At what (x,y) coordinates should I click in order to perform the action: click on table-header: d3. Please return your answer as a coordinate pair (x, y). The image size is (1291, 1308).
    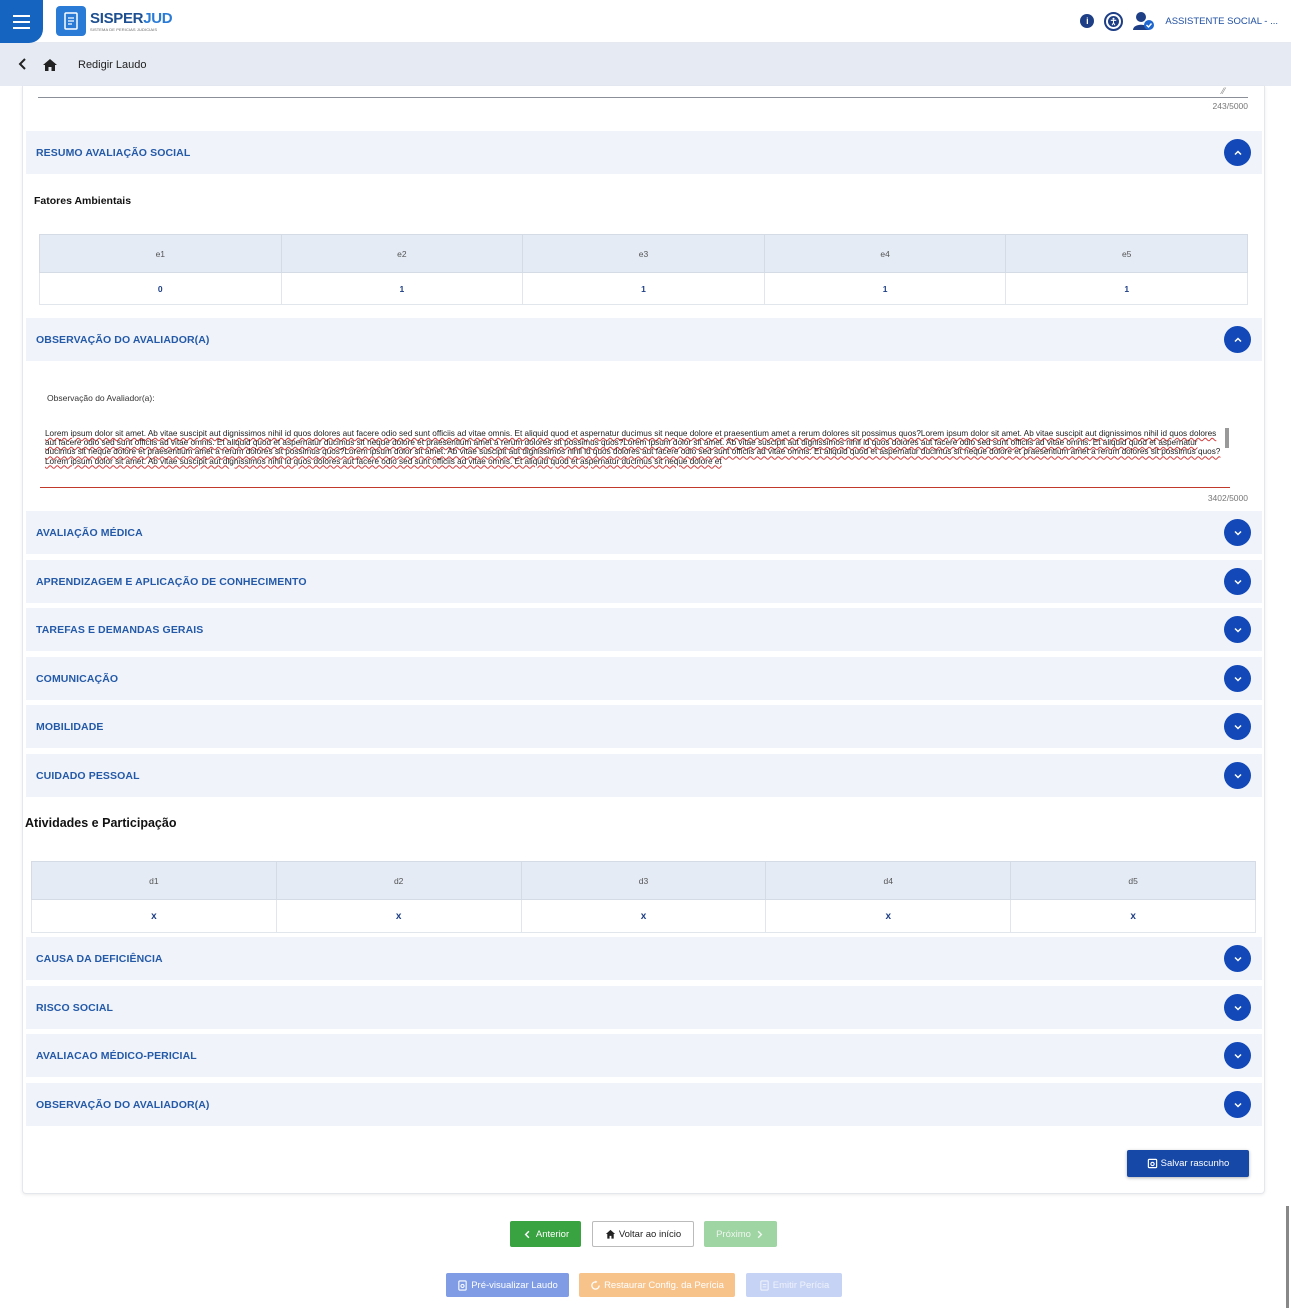
    Looking at the image, I should click on (643, 880).